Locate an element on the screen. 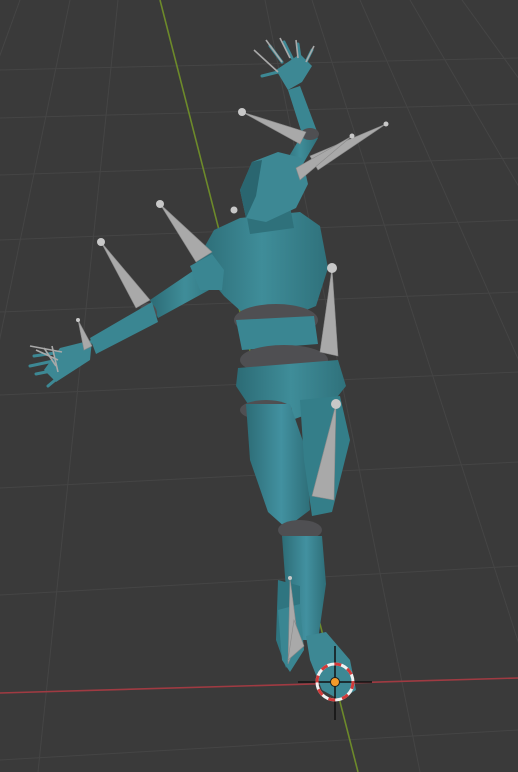 Image resolution: width=518 pixels, height=772 pixels. left-foot is located at coordinates (331, 666).